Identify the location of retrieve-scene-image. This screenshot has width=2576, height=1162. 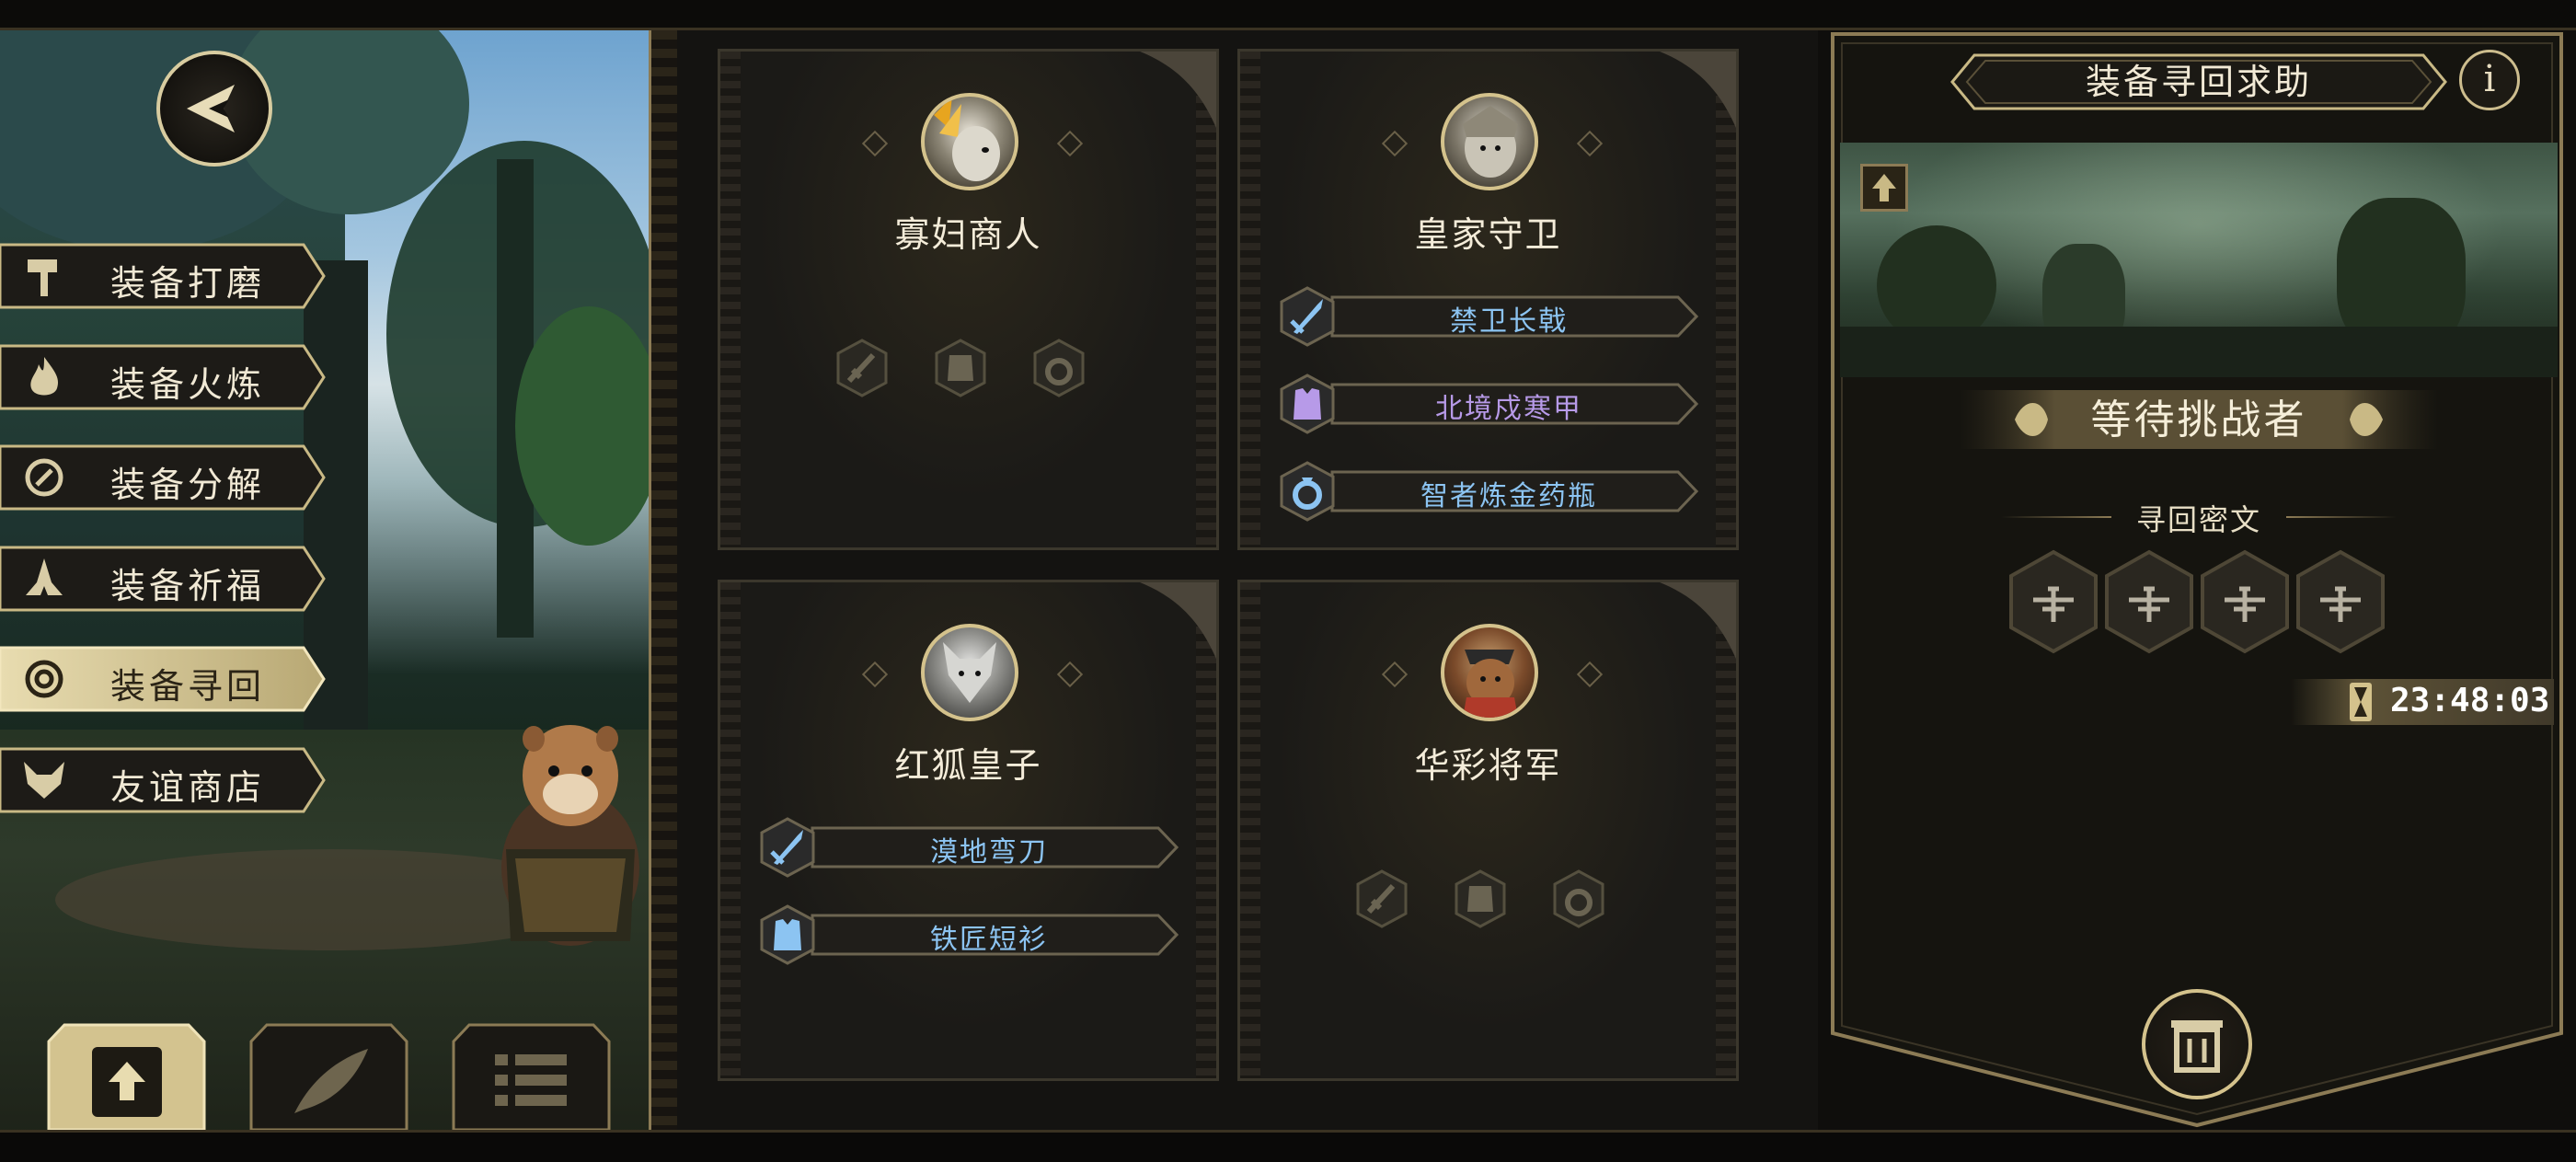
(2199, 260).